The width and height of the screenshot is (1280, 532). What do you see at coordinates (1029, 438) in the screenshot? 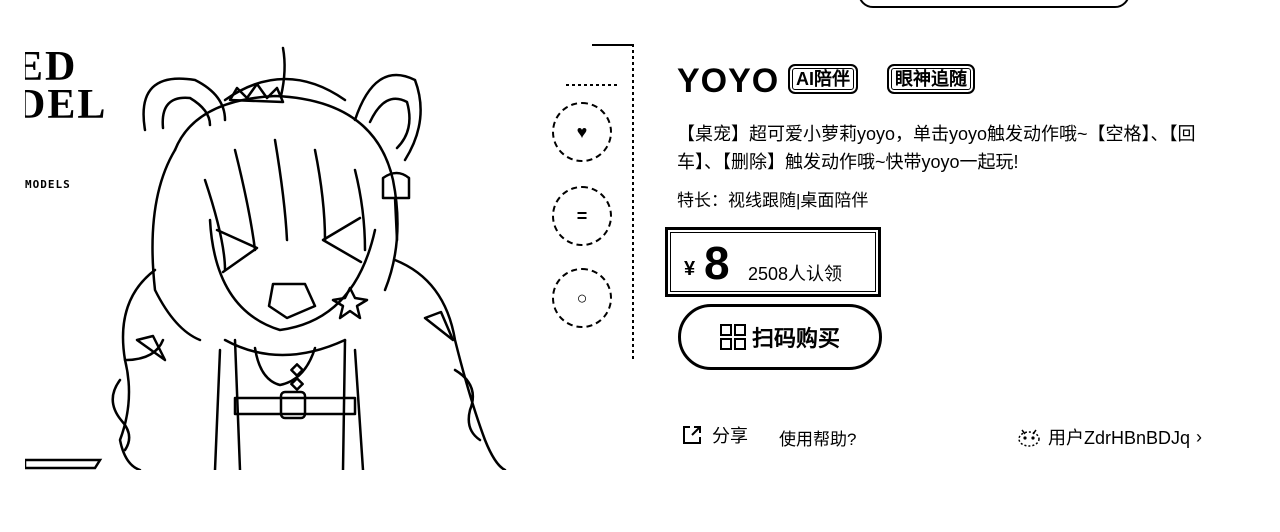
I see `avatar-icon` at bounding box center [1029, 438].